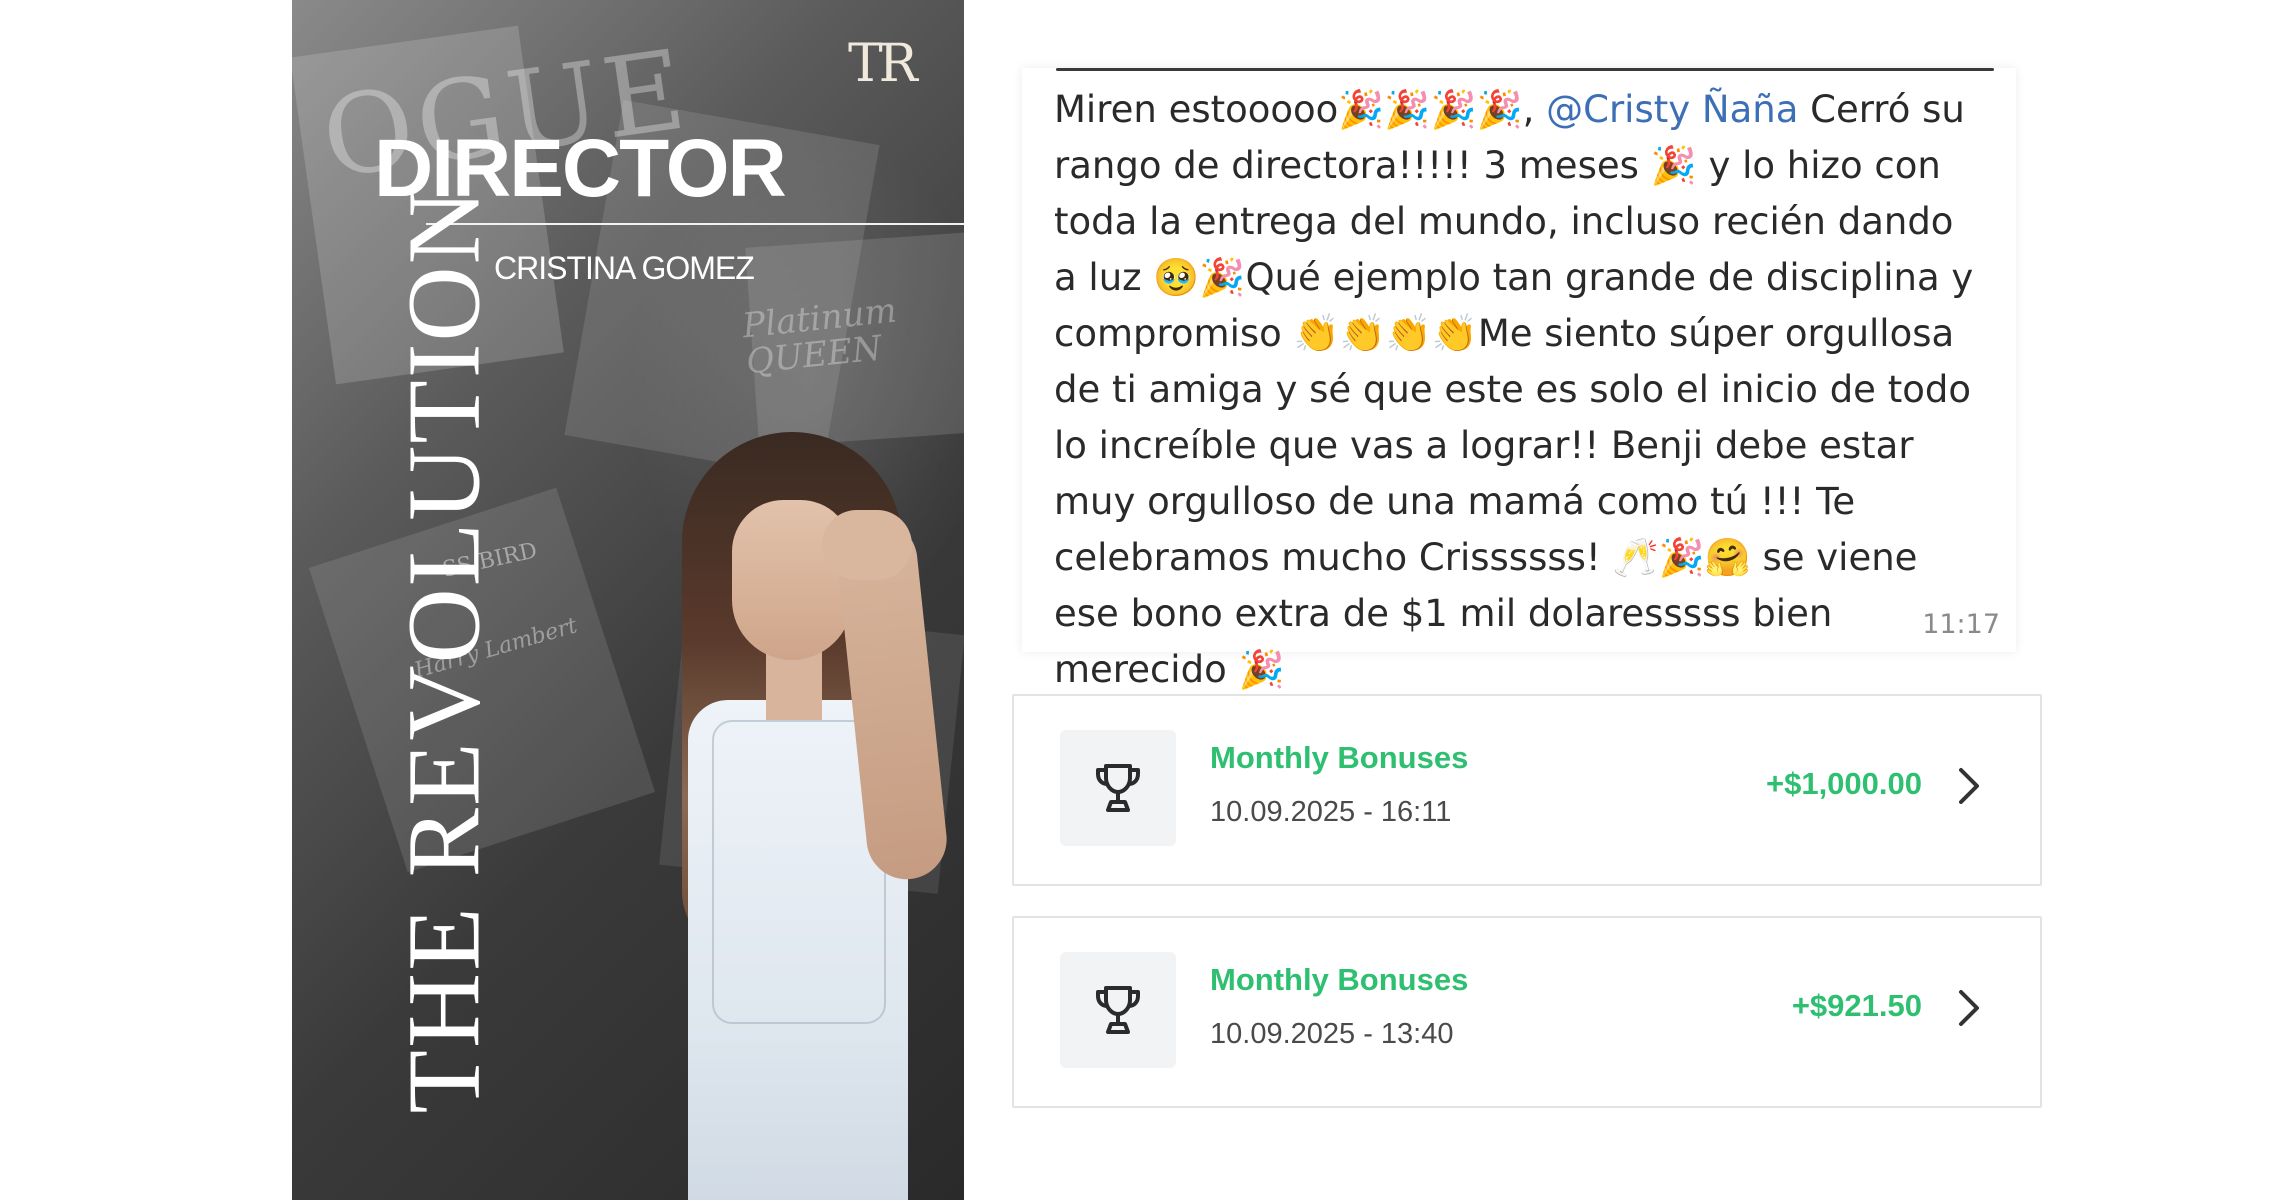  I want to click on woman-hand, so click(867, 545).